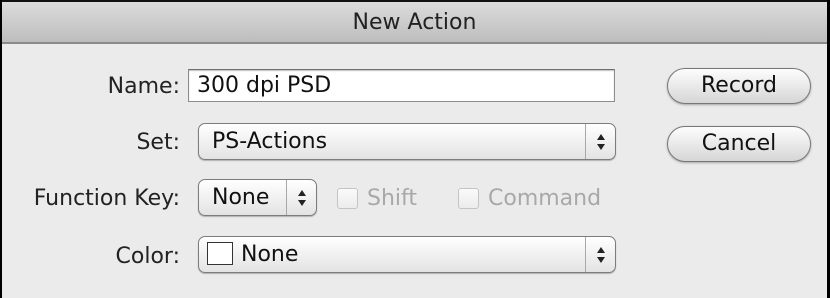  Describe the element at coordinates (407, 141) in the screenshot. I see `set-popup: PS-Actions` at that location.